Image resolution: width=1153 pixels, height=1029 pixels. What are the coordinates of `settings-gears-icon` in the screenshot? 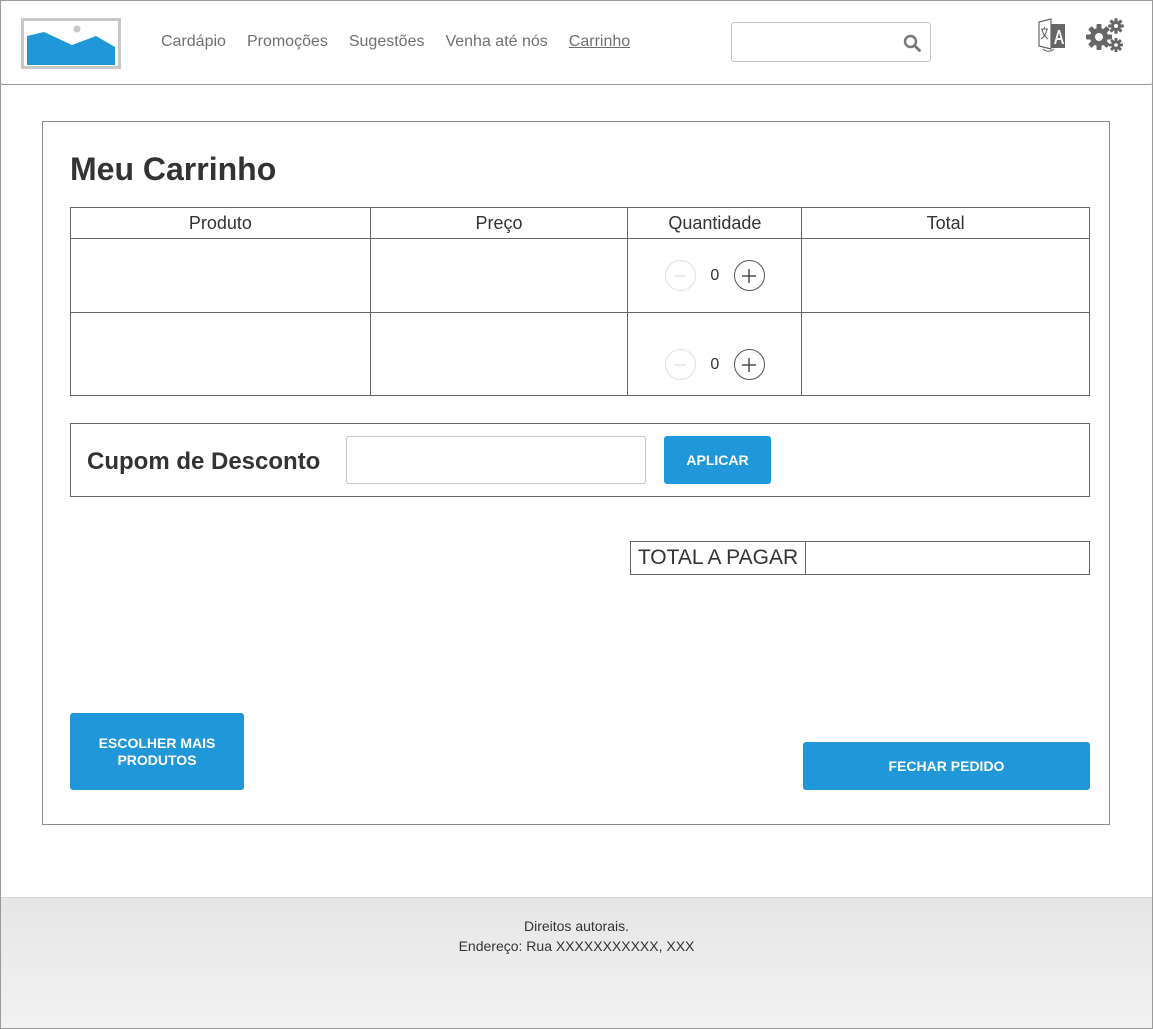 It's located at (1105, 35).